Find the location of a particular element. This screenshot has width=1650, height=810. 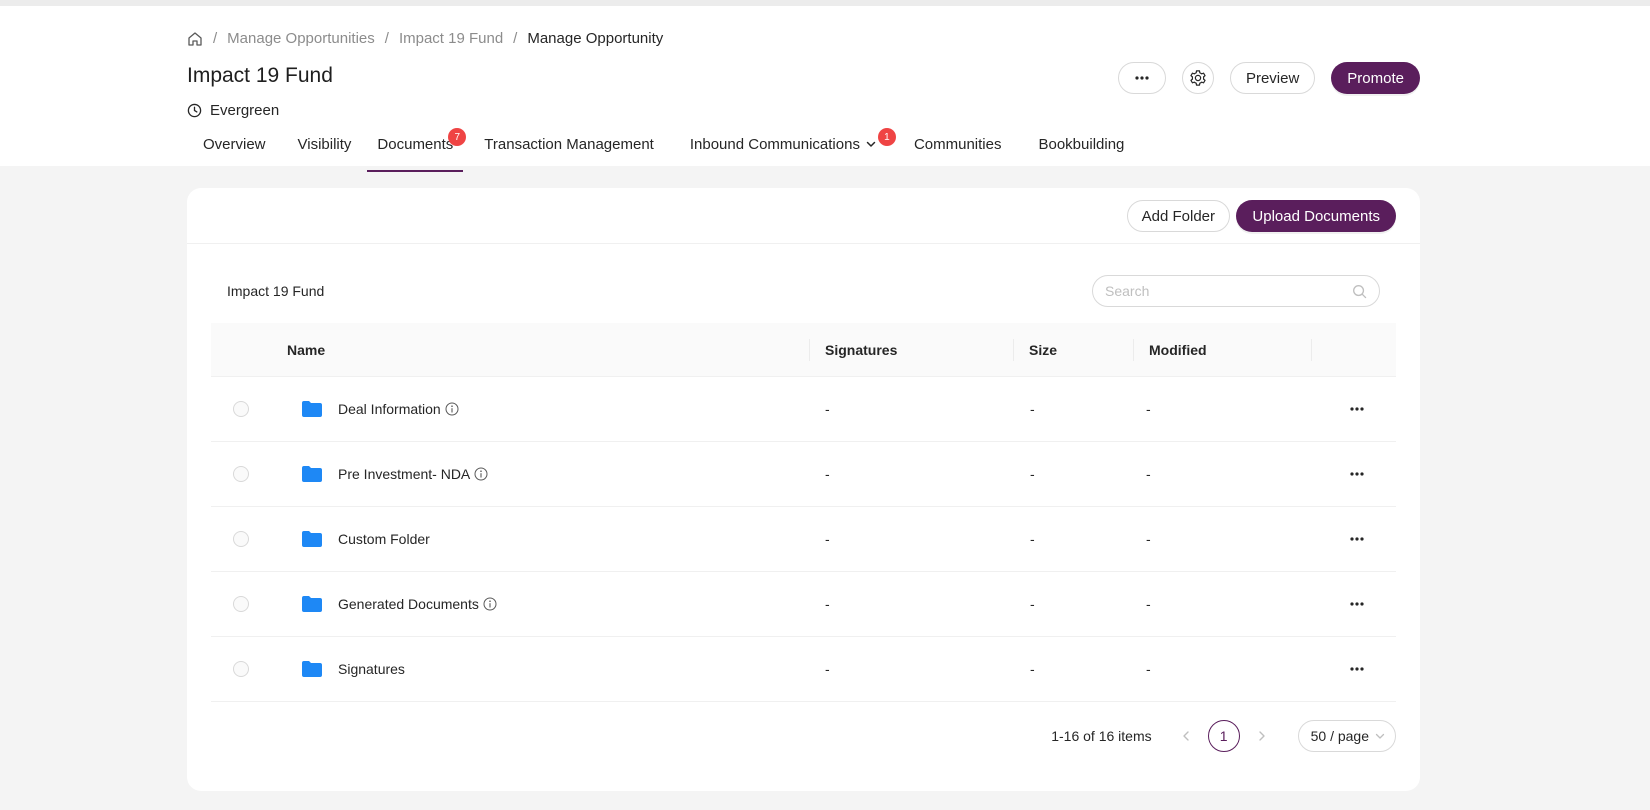

tab-inbound-communications: Inbound Communications 1 is located at coordinates (783, 150).